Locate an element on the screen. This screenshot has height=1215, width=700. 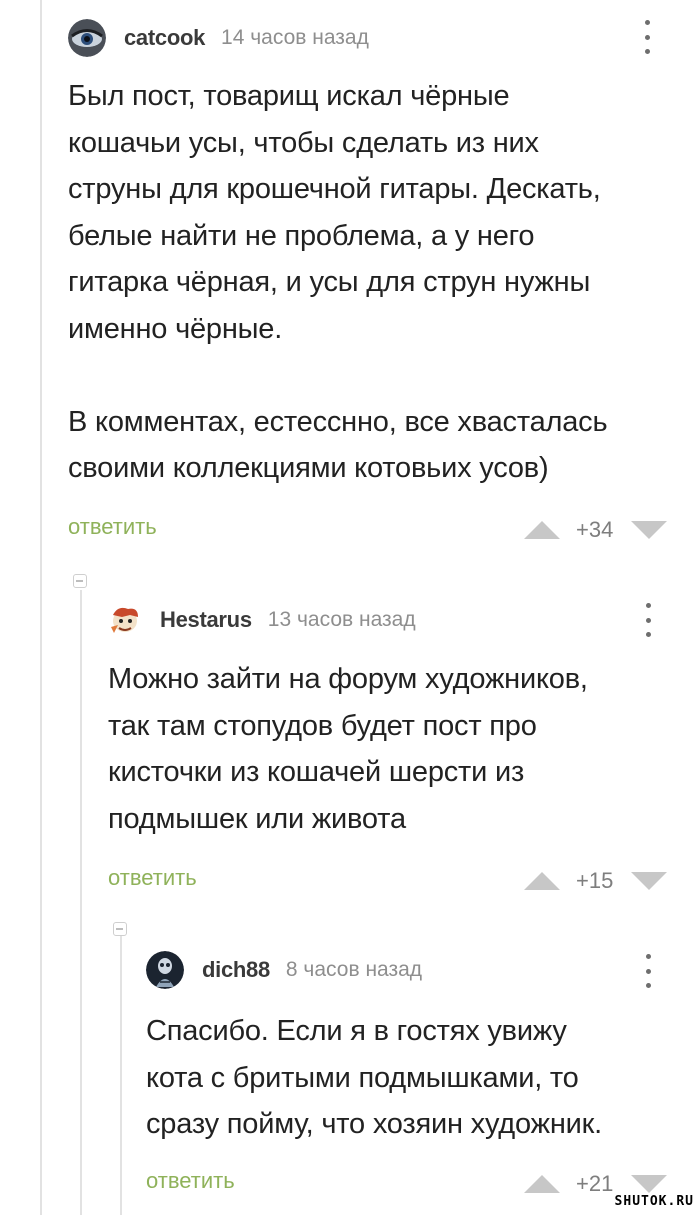
vote-controls: +34 is located at coordinates (596, 530).